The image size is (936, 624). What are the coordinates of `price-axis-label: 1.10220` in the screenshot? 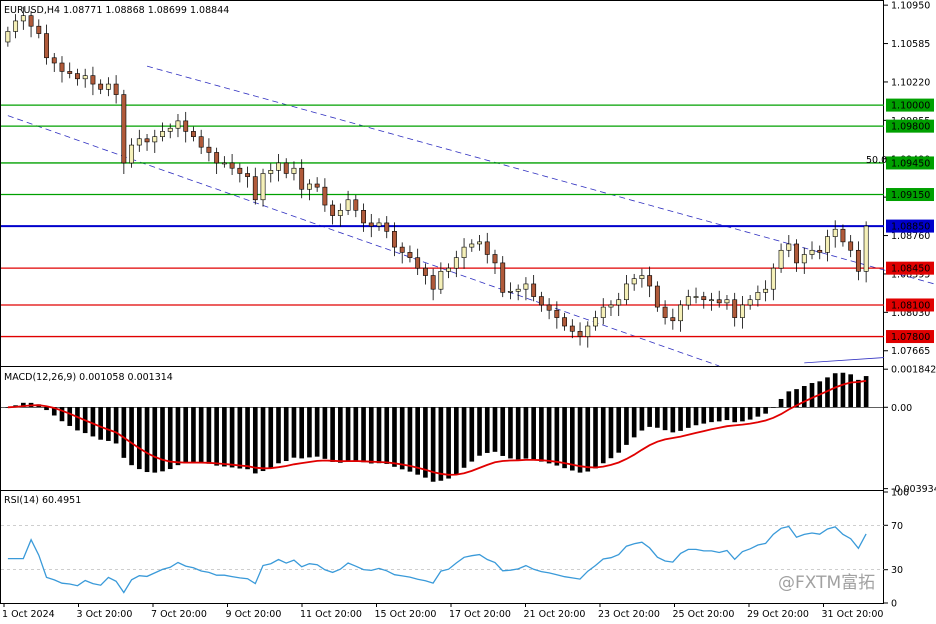 It's located at (910, 82).